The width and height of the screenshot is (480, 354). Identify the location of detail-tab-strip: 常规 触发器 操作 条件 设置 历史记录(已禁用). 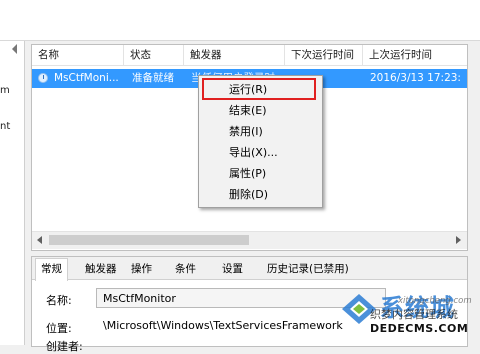
(249, 269).